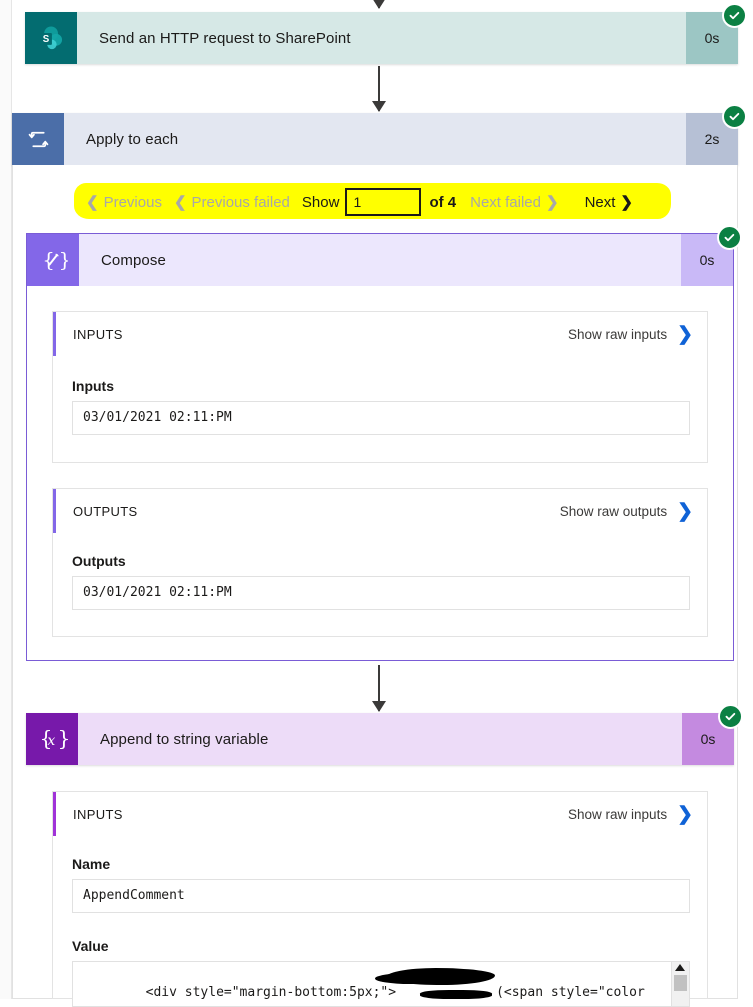  What do you see at coordinates (45, 38) in the screenshot?
I see `svg-text: S` at bounding box center [45, 38].